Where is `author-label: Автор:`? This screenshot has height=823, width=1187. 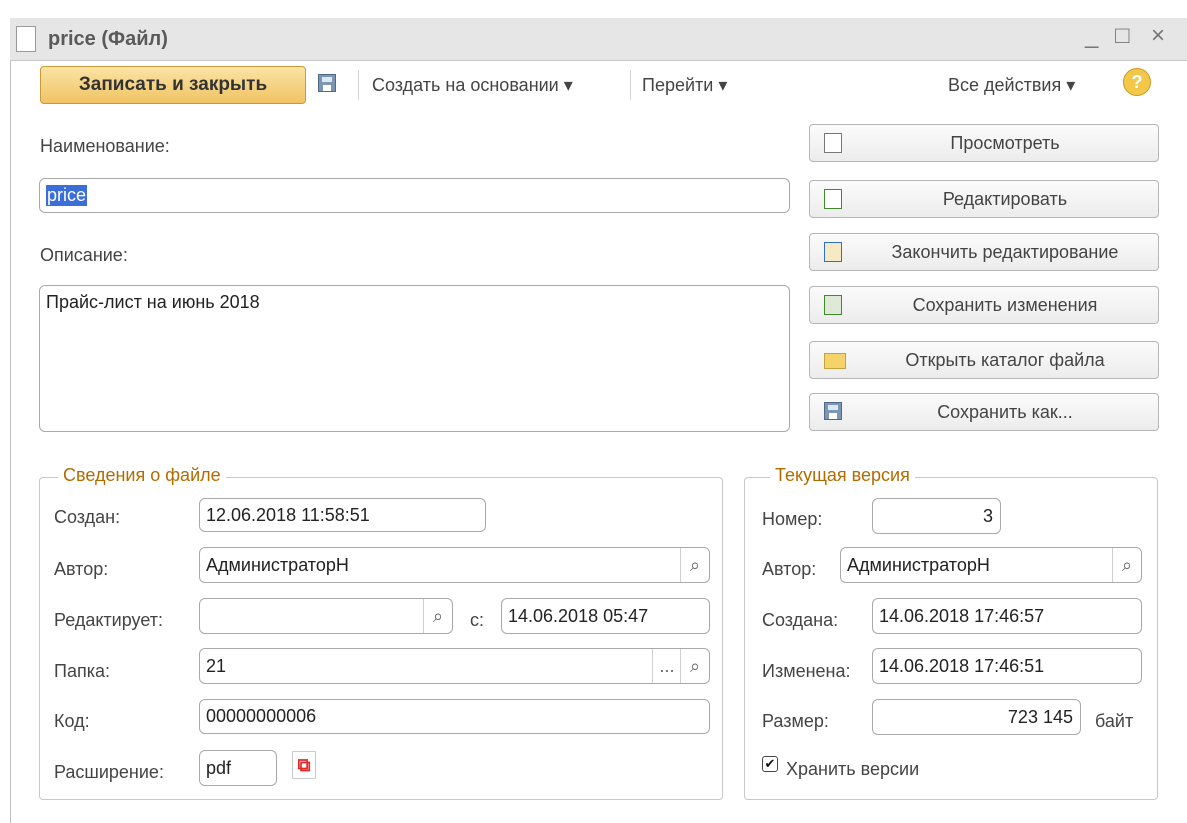 author-label: Автор: is located at coordinates (81, 569).